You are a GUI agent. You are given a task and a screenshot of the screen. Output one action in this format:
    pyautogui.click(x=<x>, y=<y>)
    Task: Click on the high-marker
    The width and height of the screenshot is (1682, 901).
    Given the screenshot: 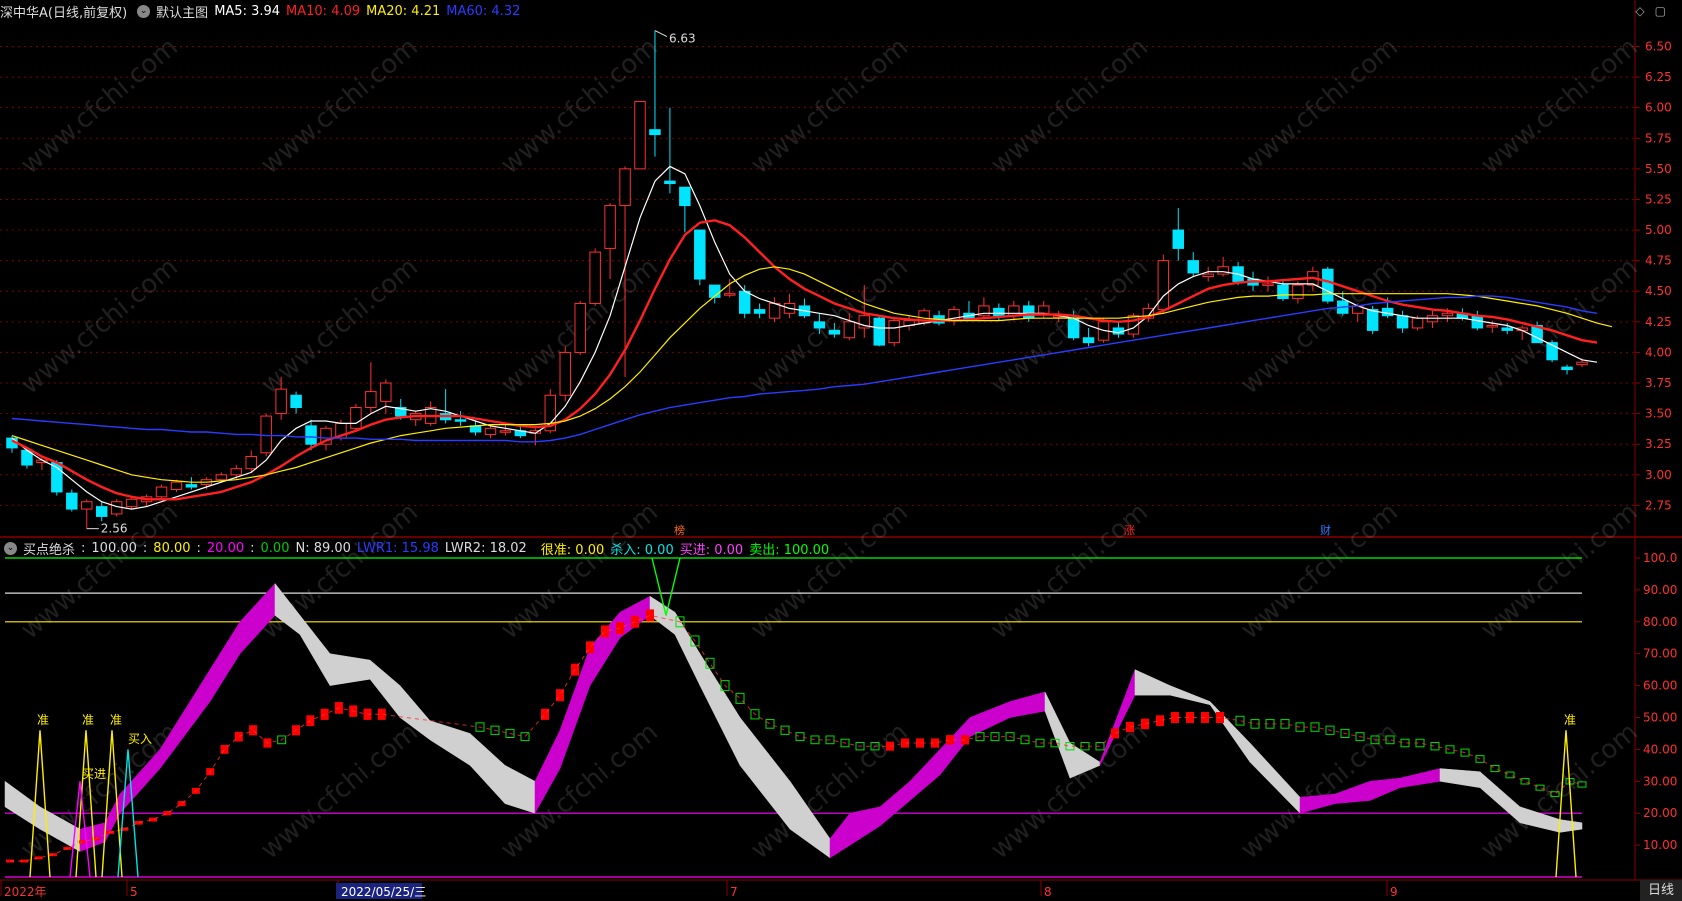 What is the action you would take?
    pyautogui.click(x=661, y=34)
    